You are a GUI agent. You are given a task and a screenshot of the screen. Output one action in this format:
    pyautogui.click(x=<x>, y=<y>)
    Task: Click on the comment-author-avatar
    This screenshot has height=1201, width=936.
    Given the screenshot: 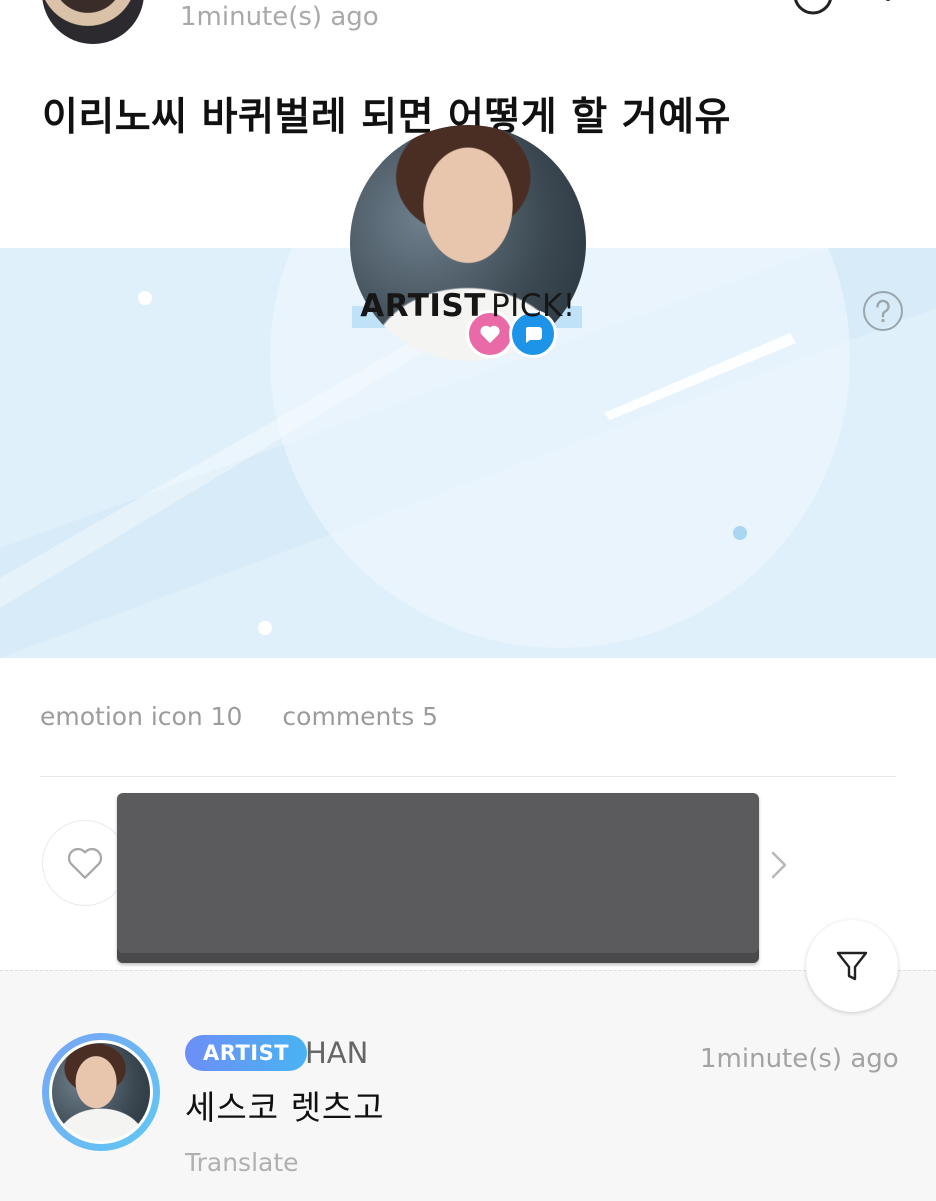 What is the action you would take?
    pyautogui.click(x=101, y=1092)
    